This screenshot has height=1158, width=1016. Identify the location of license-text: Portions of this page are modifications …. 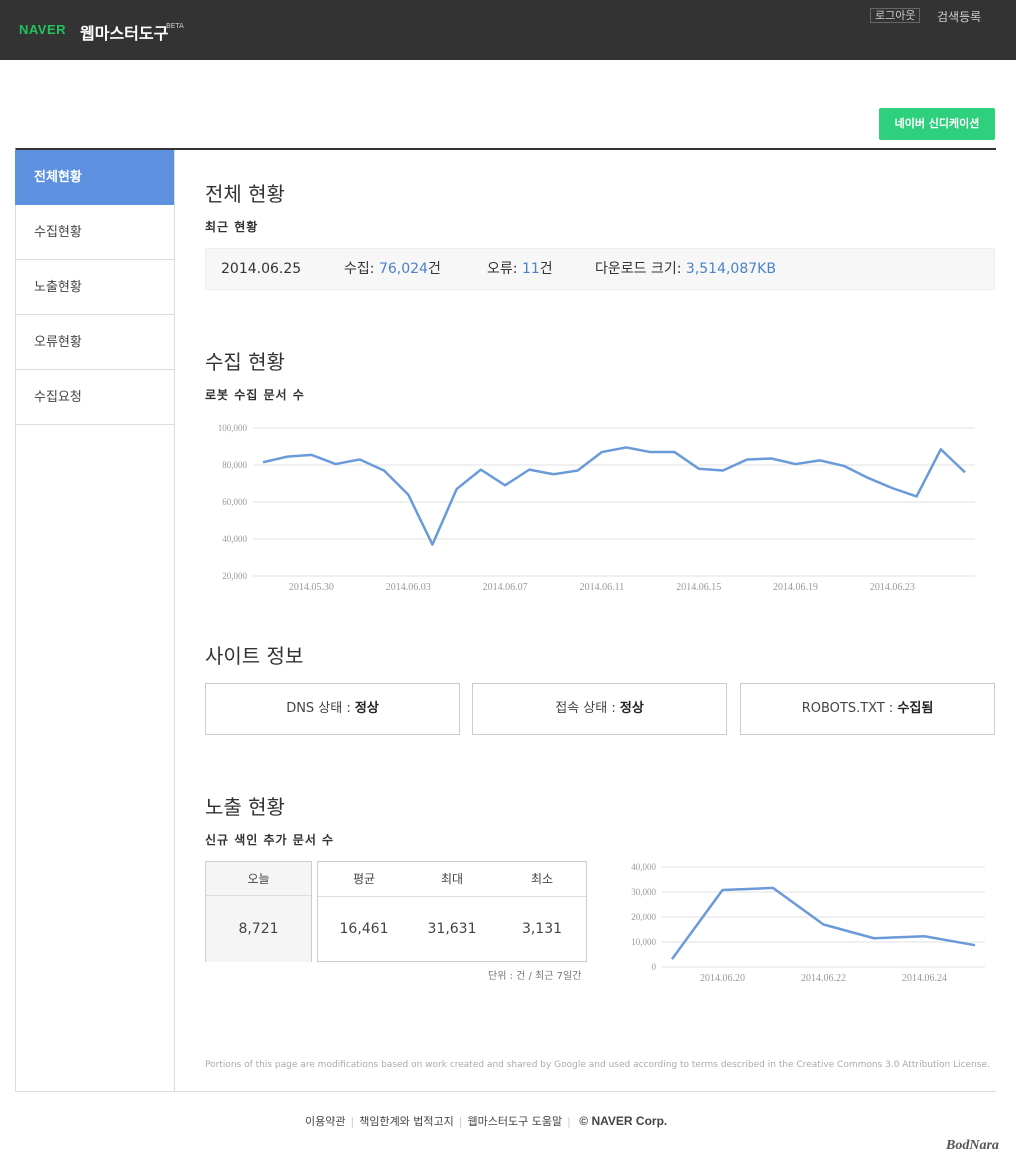
(597, 1065).